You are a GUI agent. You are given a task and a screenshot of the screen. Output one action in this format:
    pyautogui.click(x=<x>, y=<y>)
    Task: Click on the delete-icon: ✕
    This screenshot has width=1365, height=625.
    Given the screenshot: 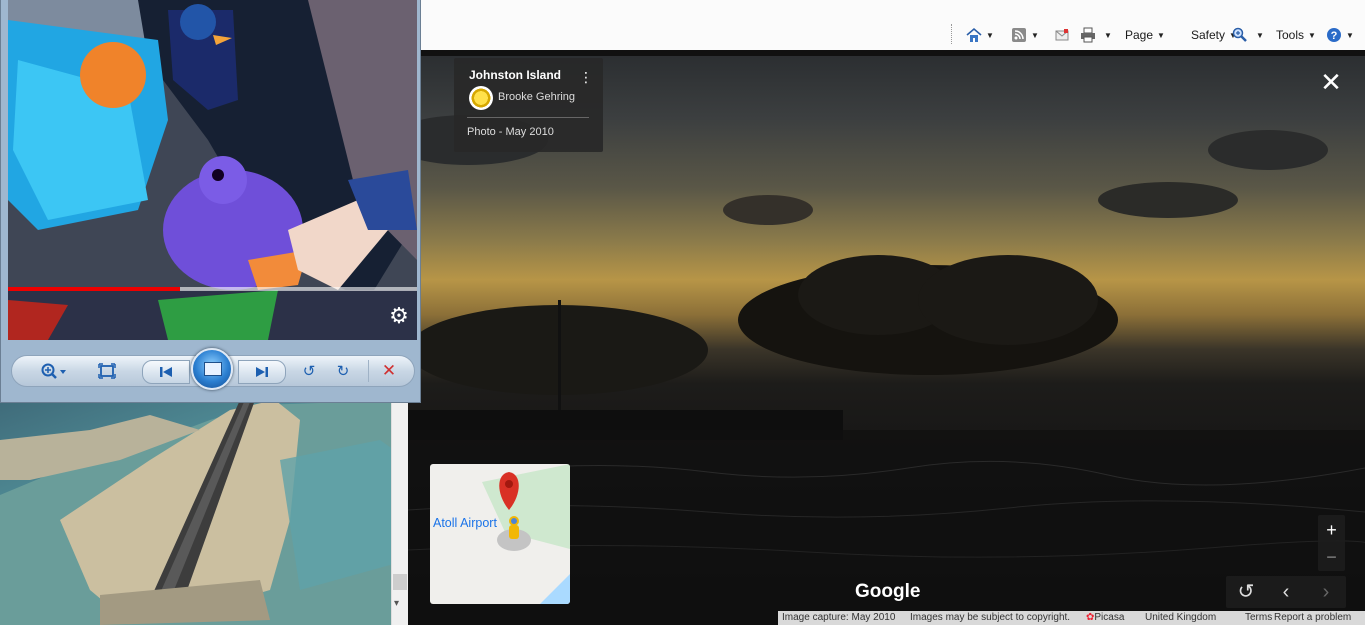 What is the action you would take?
    pyautogui.click(x=389, y=370)
    